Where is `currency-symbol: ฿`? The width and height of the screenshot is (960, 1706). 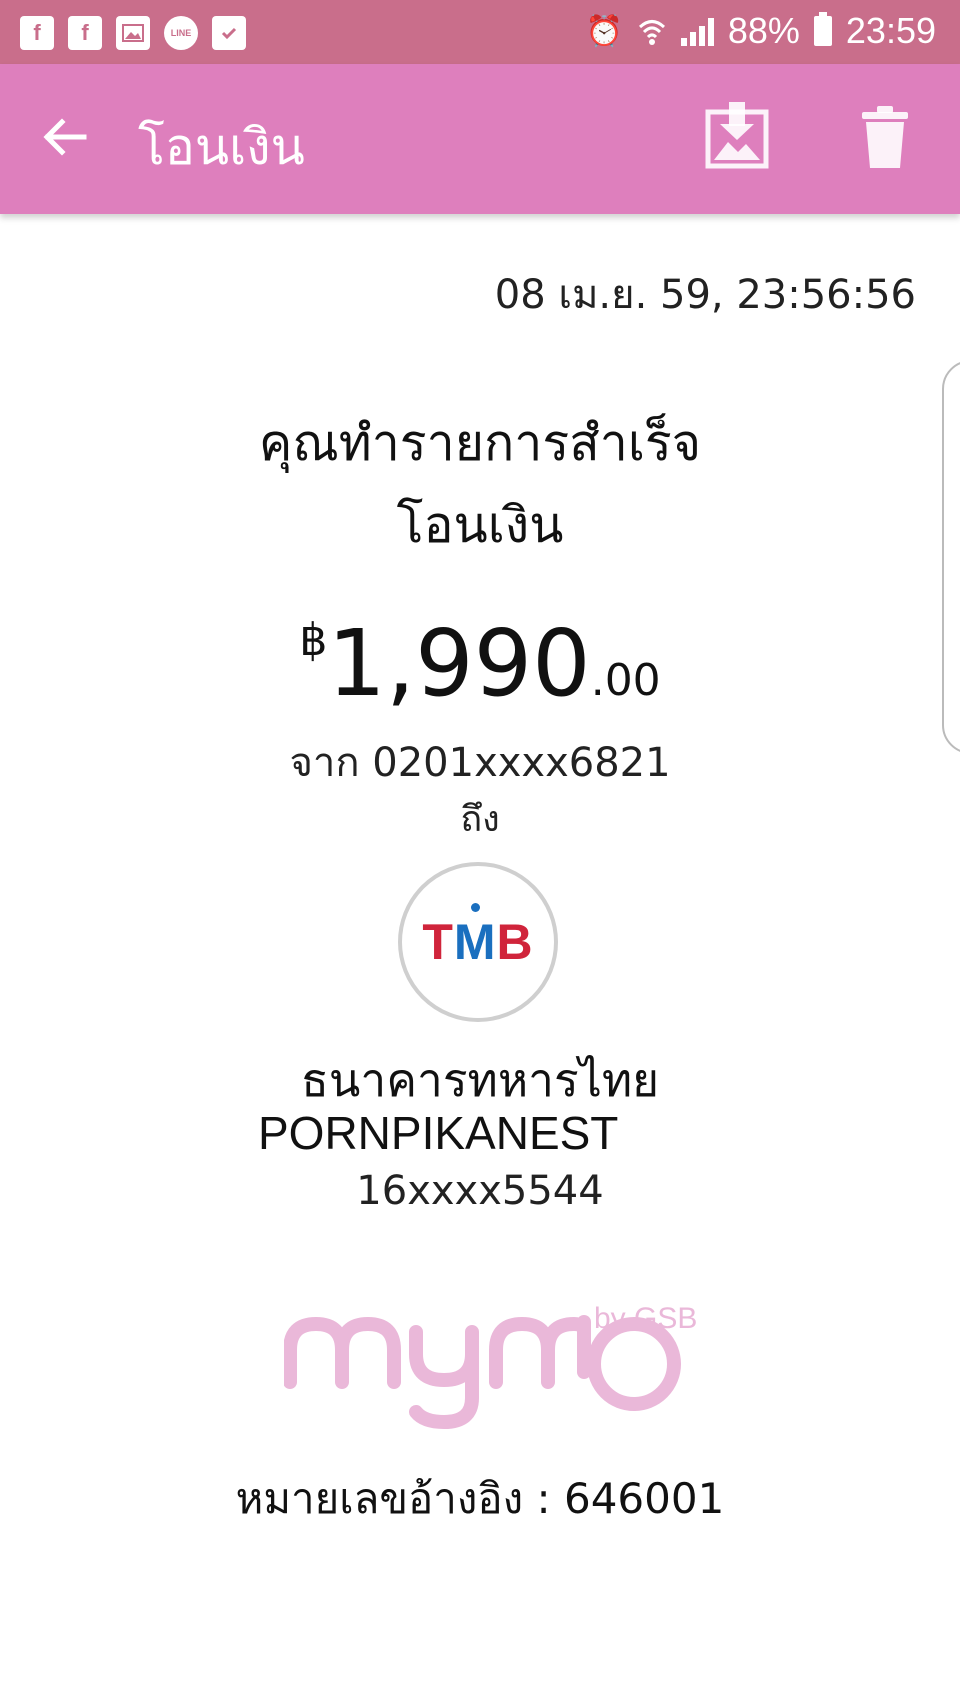
currency-symbol: ฿ is located at coordinates (313, 640).